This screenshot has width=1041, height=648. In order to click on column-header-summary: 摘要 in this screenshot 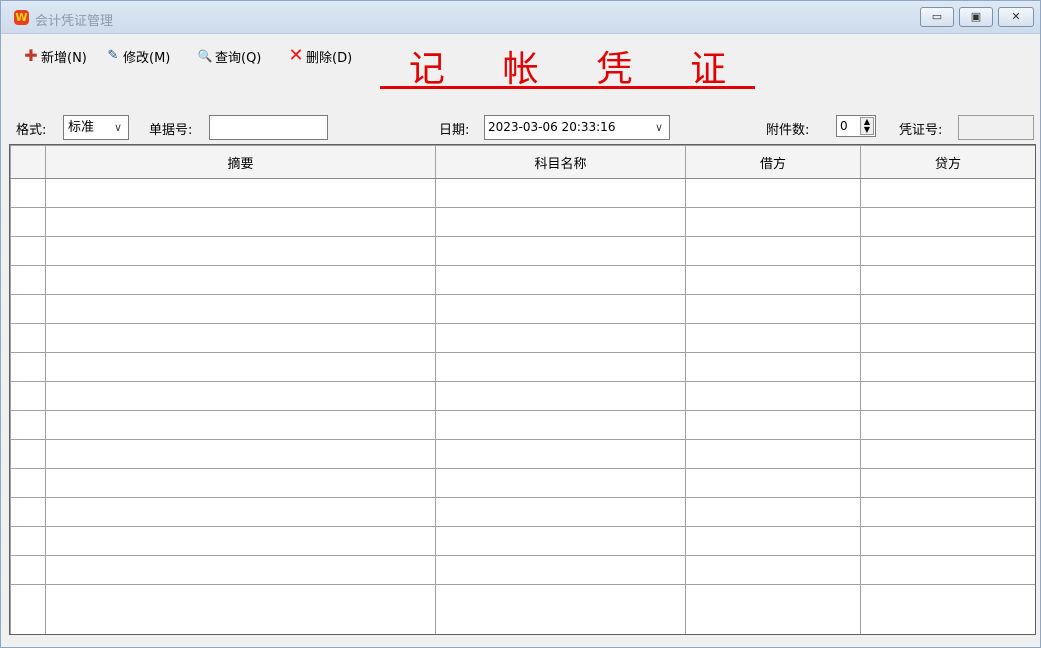, I will do `click(240, 162)`.